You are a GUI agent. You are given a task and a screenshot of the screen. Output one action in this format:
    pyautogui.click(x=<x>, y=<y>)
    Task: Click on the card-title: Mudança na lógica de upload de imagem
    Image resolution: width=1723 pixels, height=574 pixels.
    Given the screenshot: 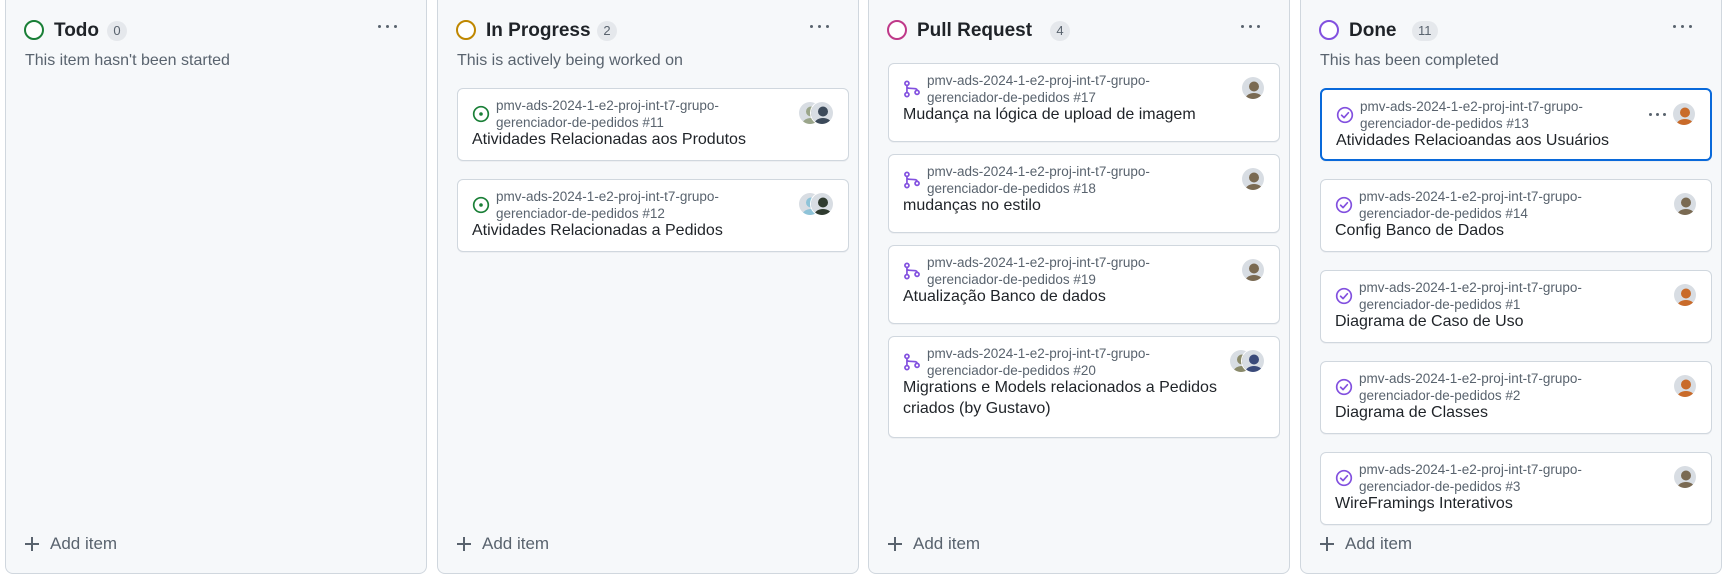 What is the action you would take?
    pyautogui.click(x=1071, y=114)
    